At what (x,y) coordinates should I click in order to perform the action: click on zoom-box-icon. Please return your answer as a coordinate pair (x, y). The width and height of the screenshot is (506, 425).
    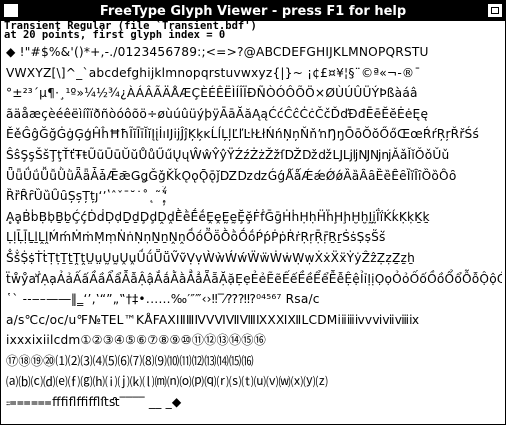
    Looking at the image, I should click on (495, 10).